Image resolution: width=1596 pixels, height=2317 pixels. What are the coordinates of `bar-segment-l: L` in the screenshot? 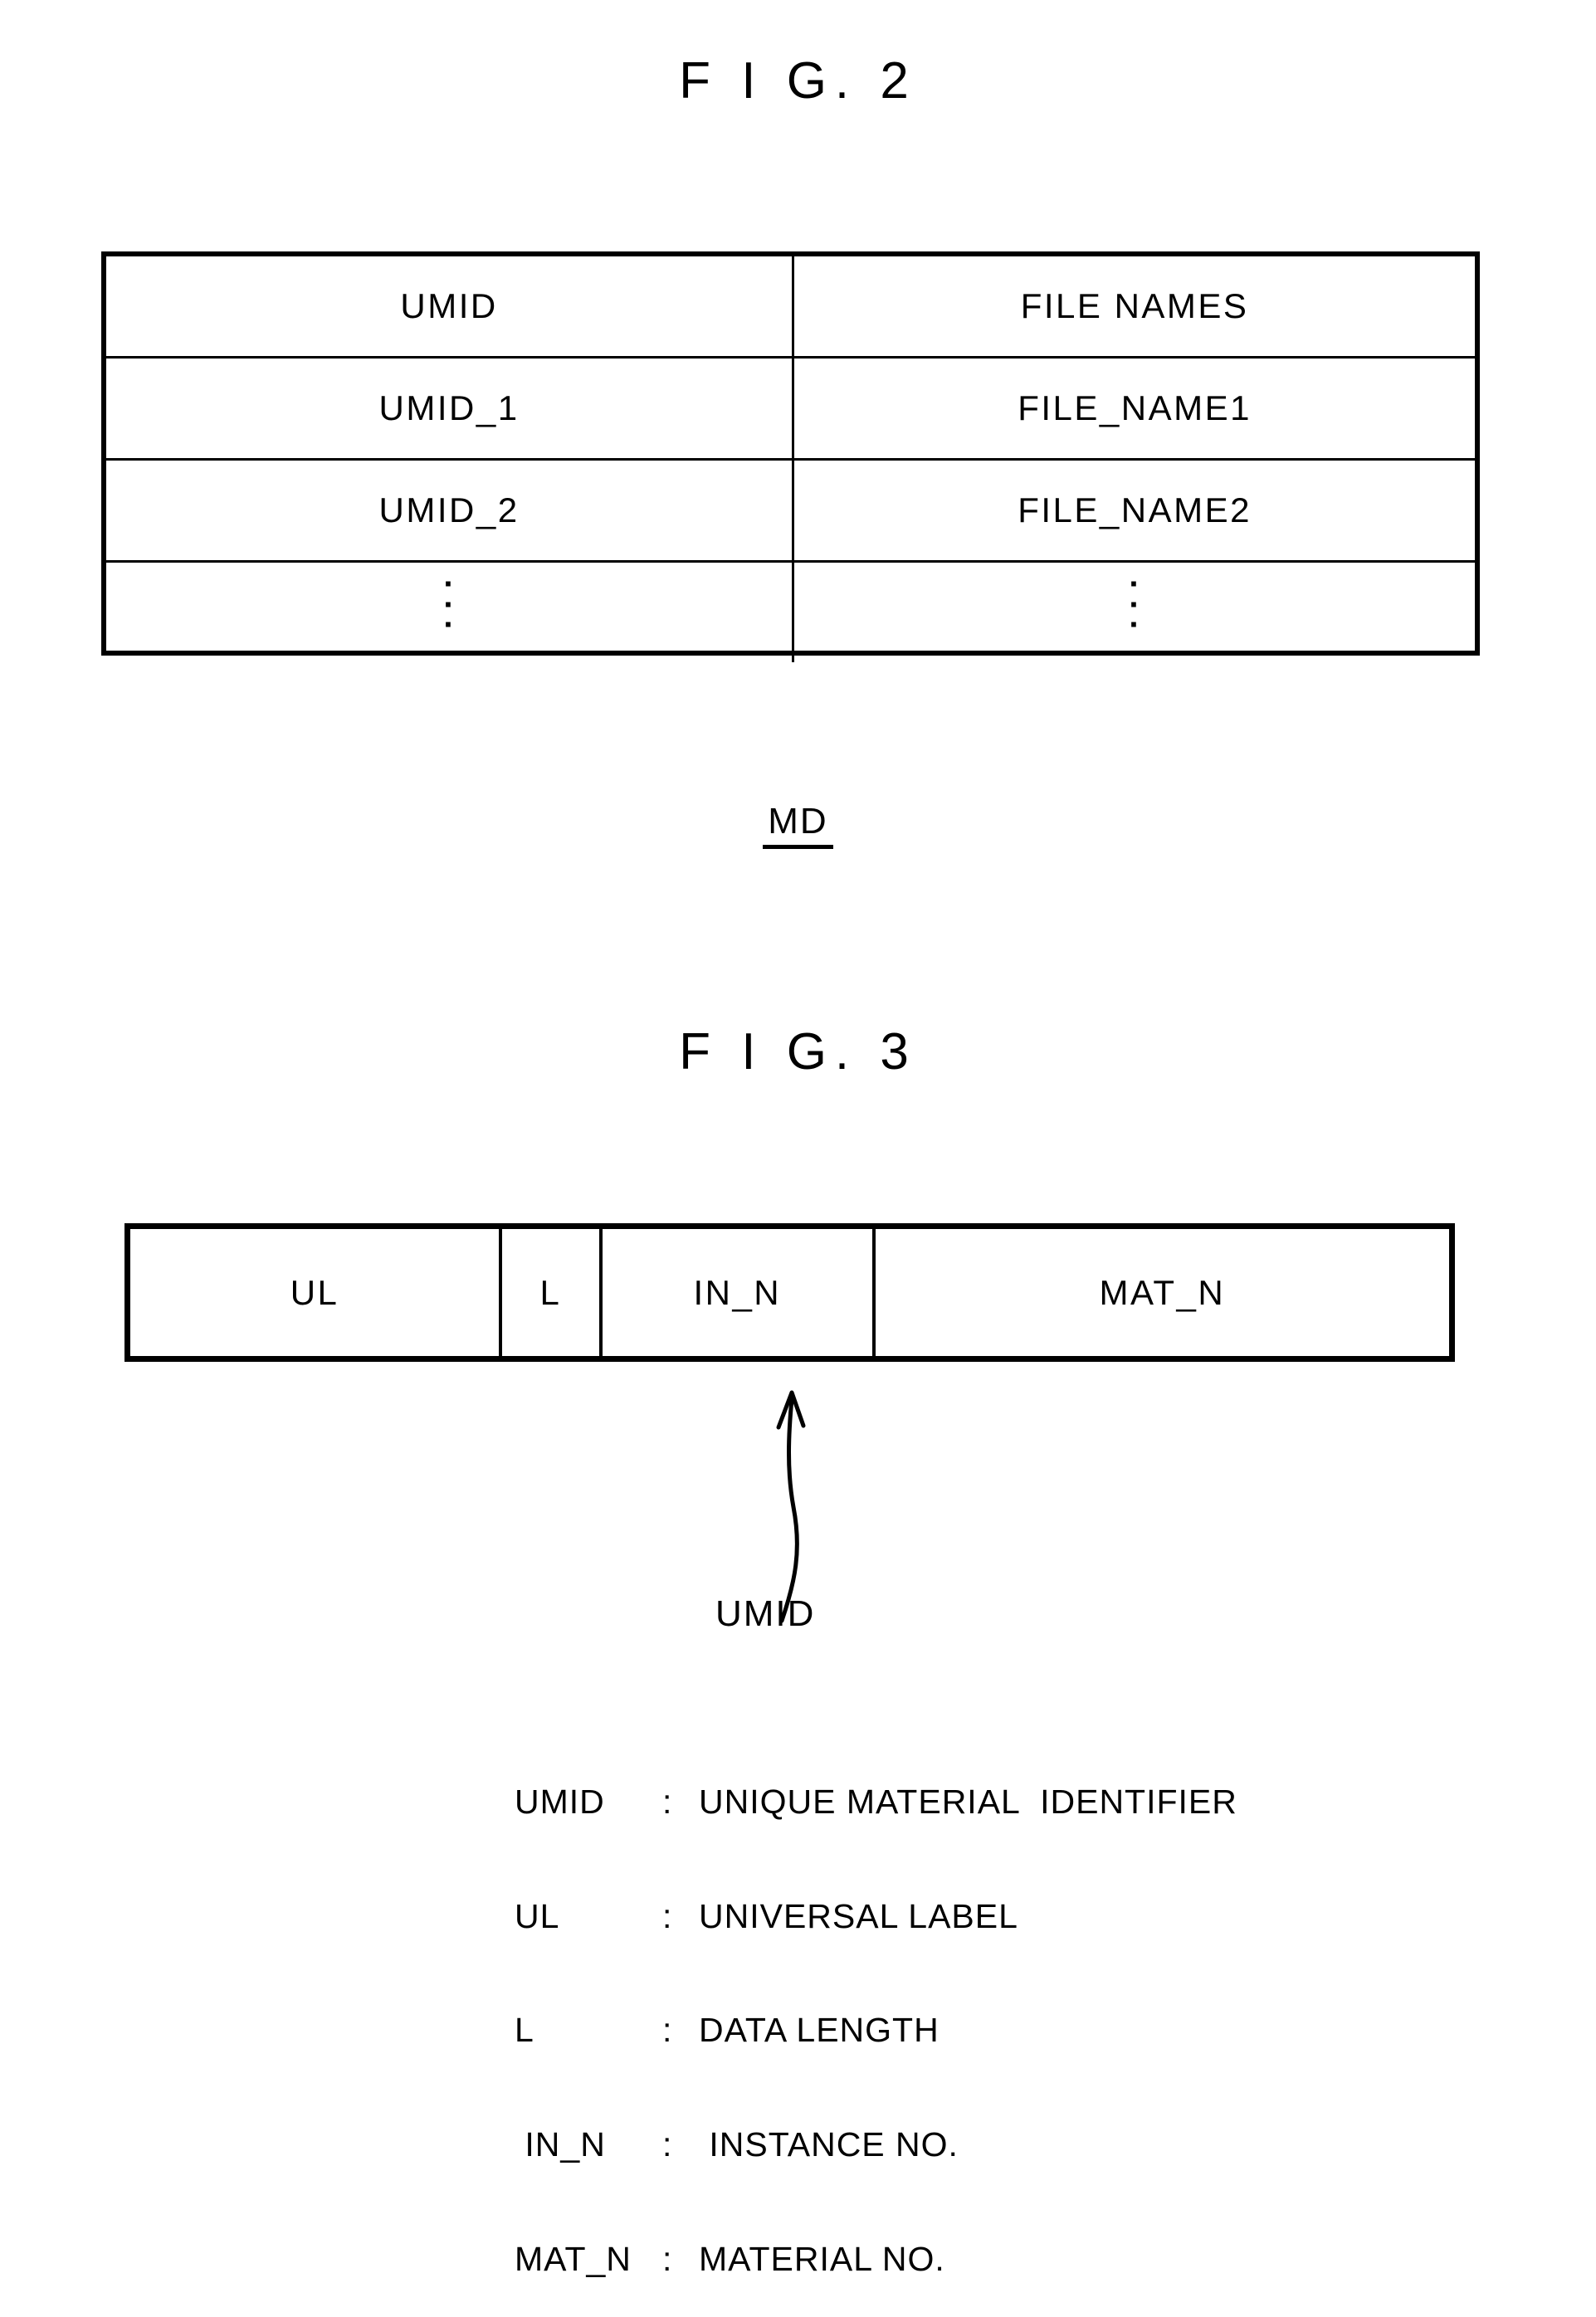 It's located at (552, 1292).